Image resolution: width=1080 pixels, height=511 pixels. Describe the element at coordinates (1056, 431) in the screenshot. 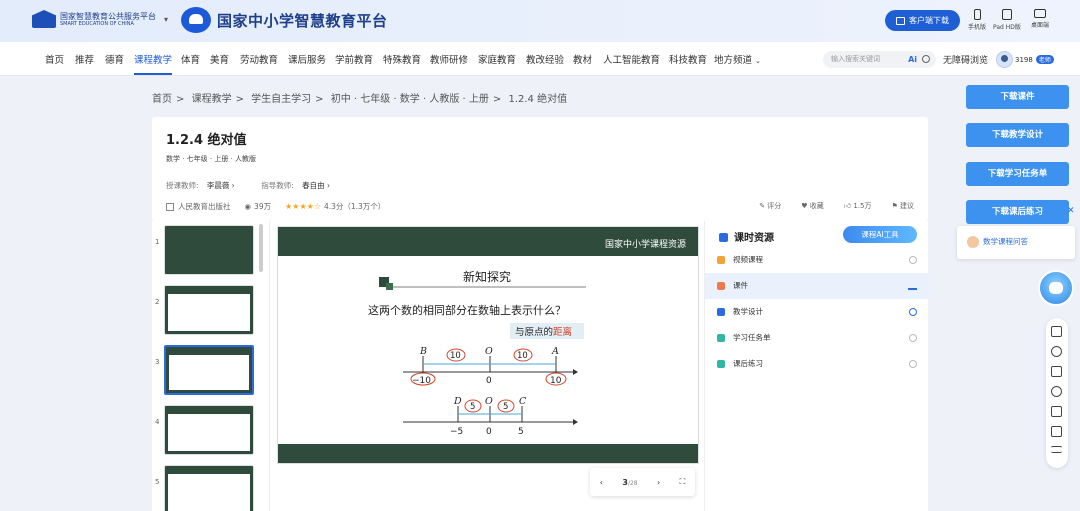

I see `feedback-icon` at that location.